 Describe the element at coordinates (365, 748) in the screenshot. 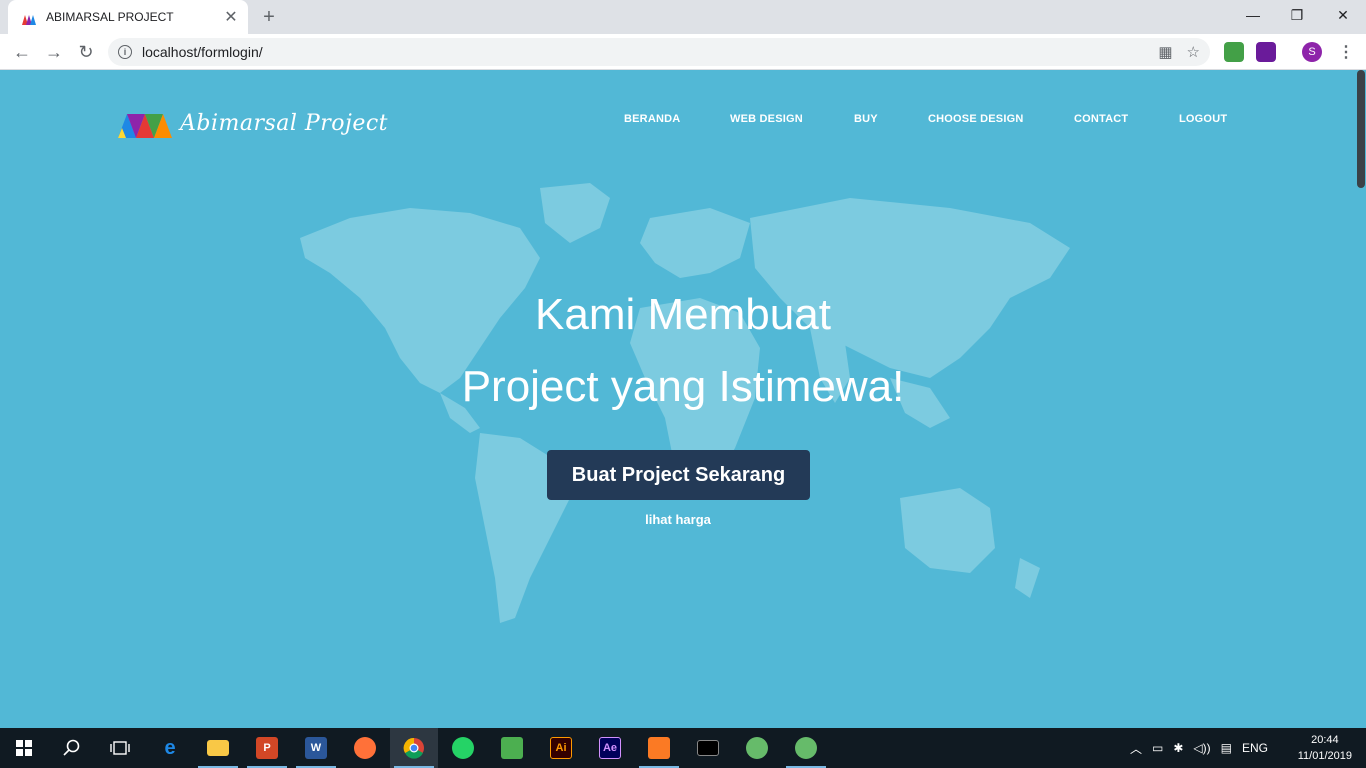

I see `firefox-icon` at that location.